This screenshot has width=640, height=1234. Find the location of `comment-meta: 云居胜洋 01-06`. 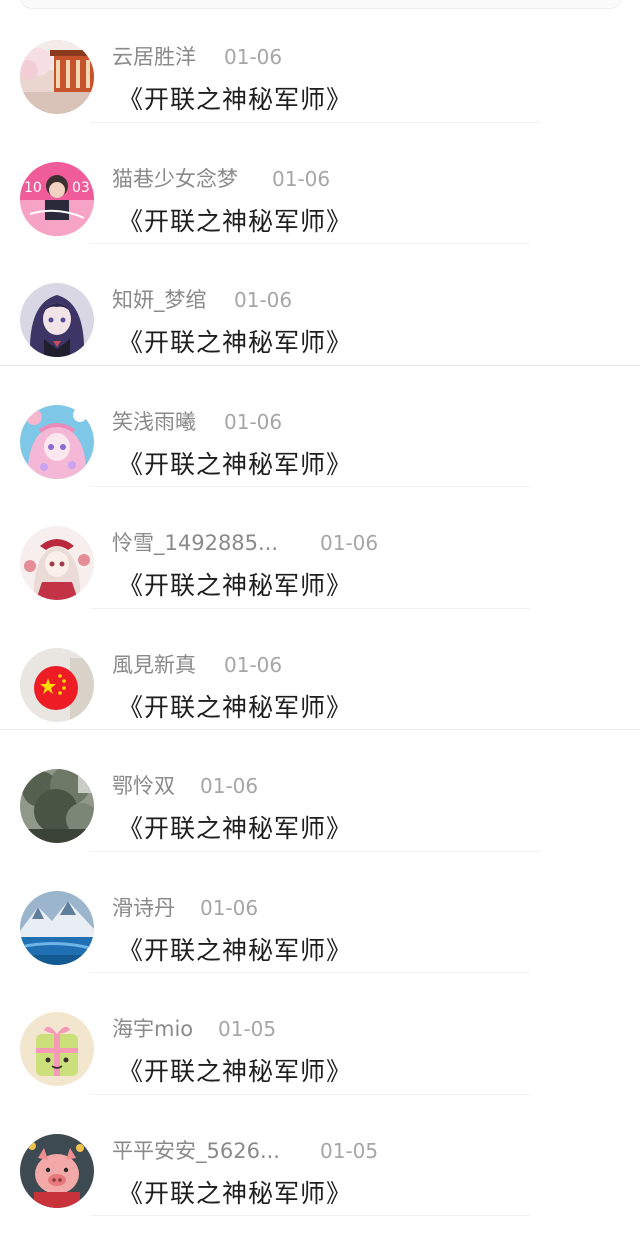

comment-meta: 云居胜洋 01-06 is located at coordinates (197, 57).